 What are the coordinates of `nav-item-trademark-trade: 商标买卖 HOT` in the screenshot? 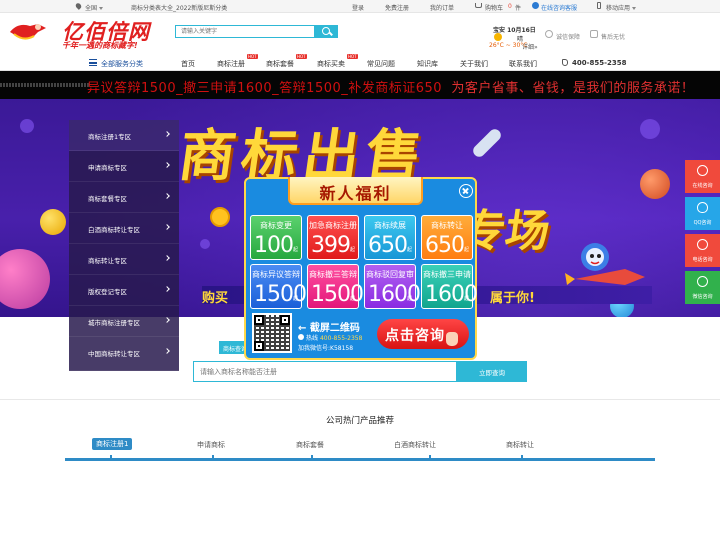 It's located at (337, 61).